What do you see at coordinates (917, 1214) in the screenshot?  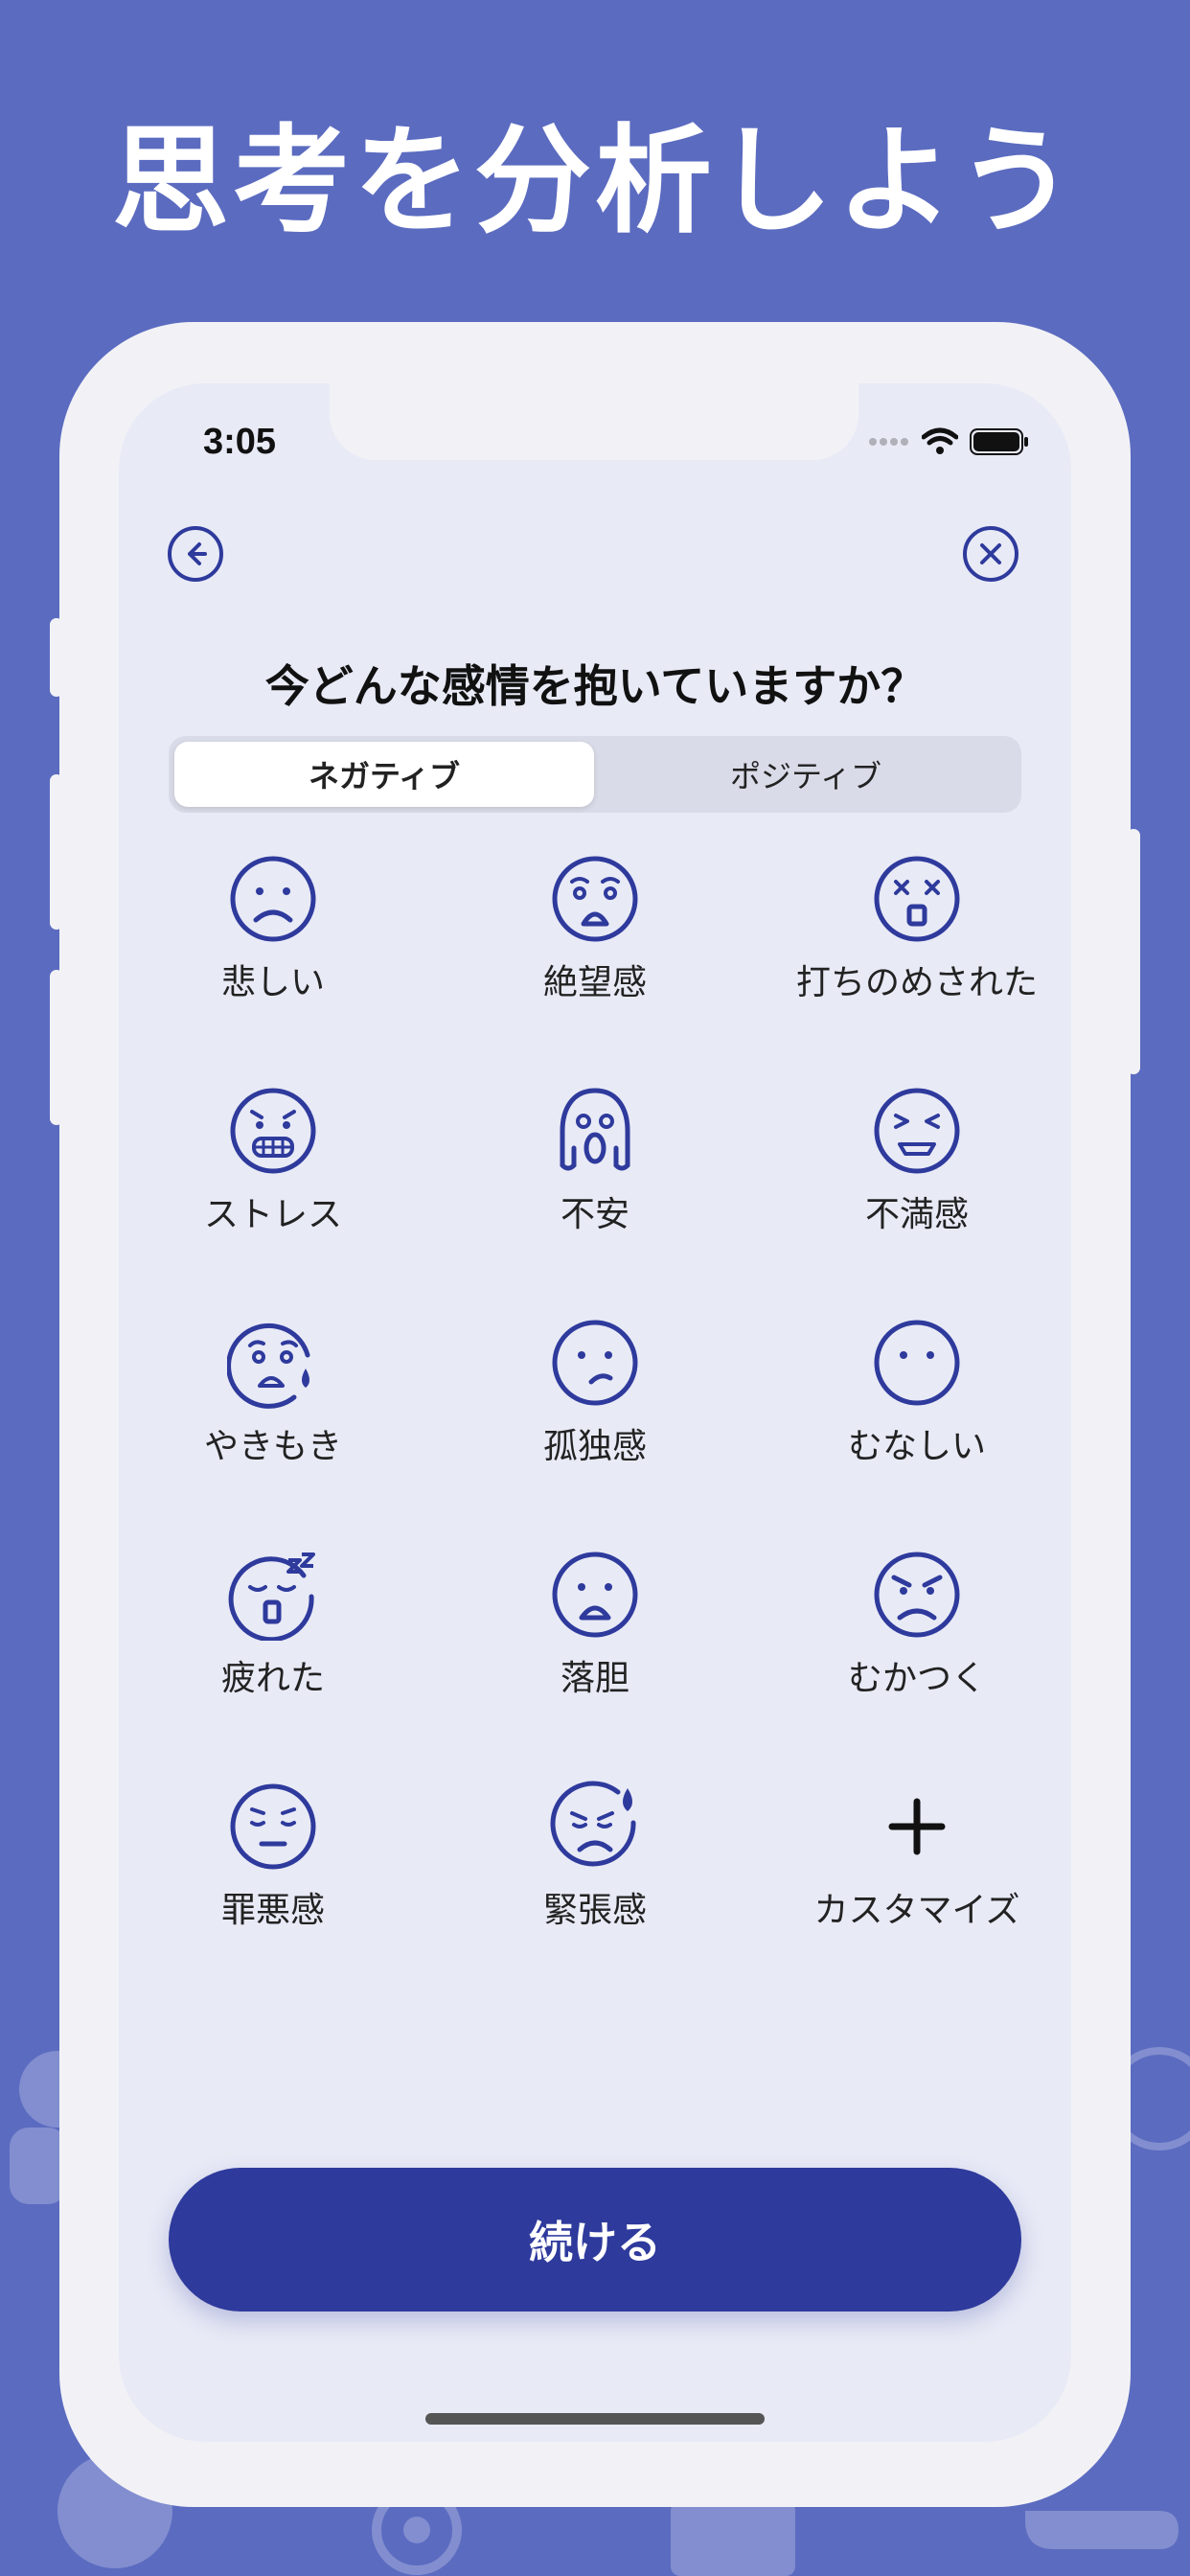 I see `emotion-label: 不満感` at bounding box center [917, 1214].